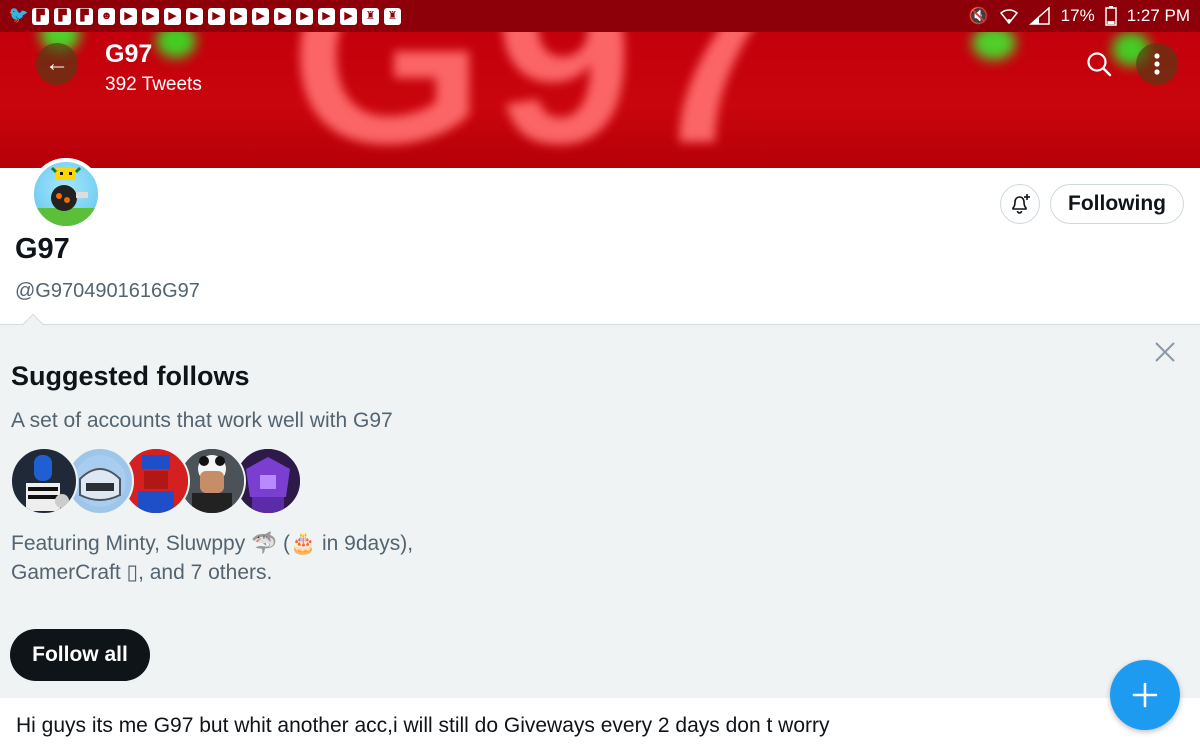  I want to click on battery-percent: 17%, so click(1077, 15).